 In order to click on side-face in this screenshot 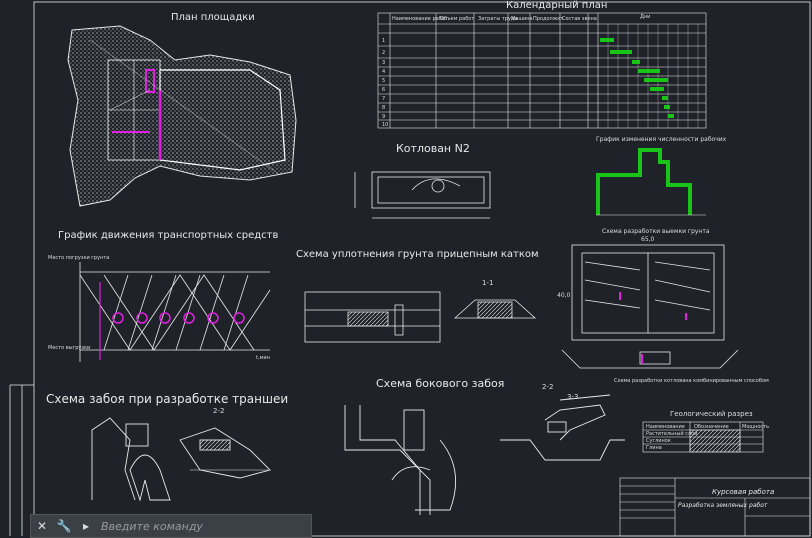, I will do `click(400, 460)`.